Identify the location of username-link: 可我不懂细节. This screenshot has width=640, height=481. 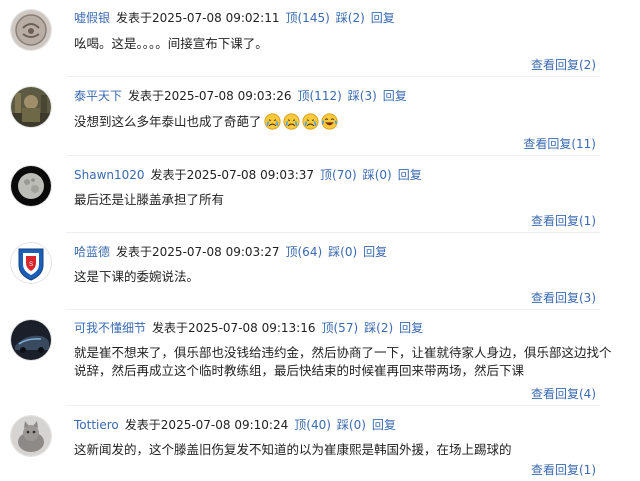
(110, 328).